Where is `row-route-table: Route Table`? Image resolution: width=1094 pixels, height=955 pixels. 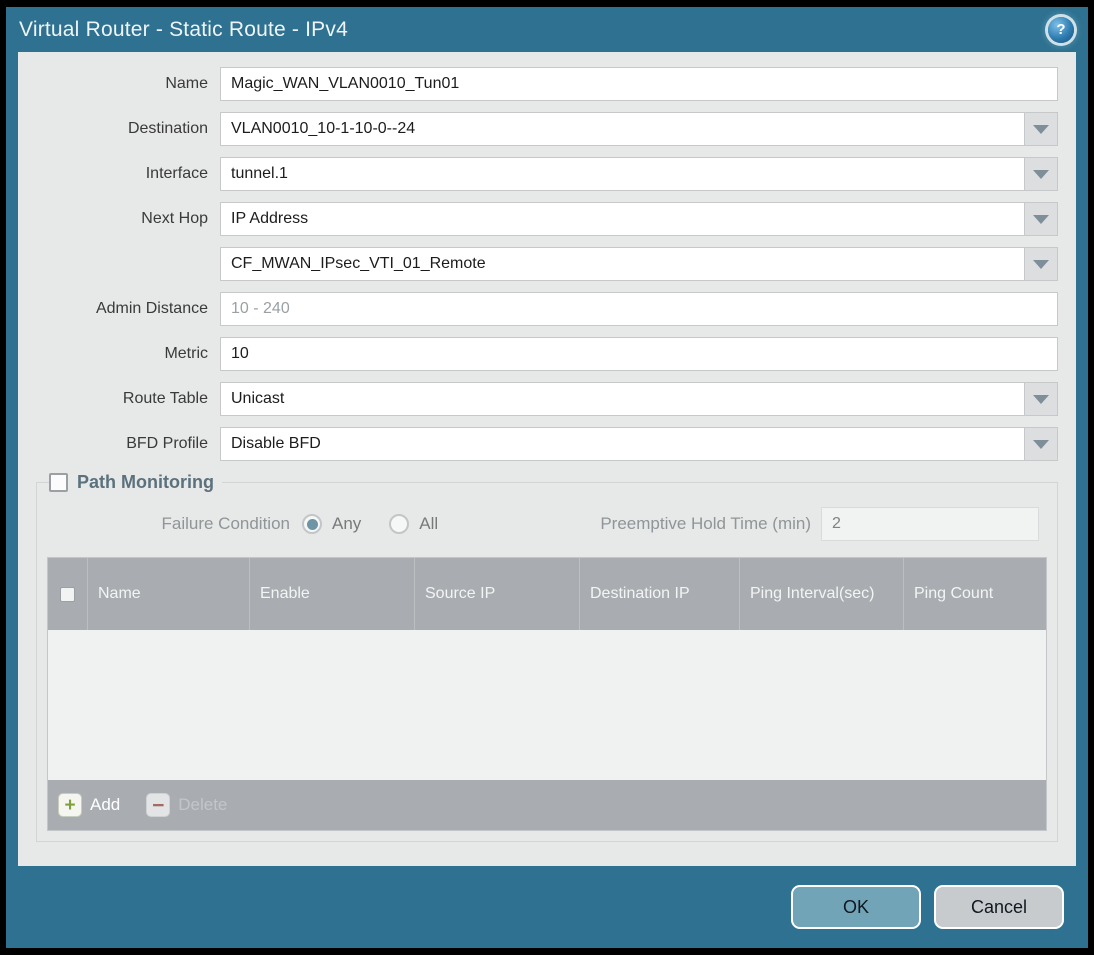
row-route-table: Route Table is located at coordinates (547, 399).